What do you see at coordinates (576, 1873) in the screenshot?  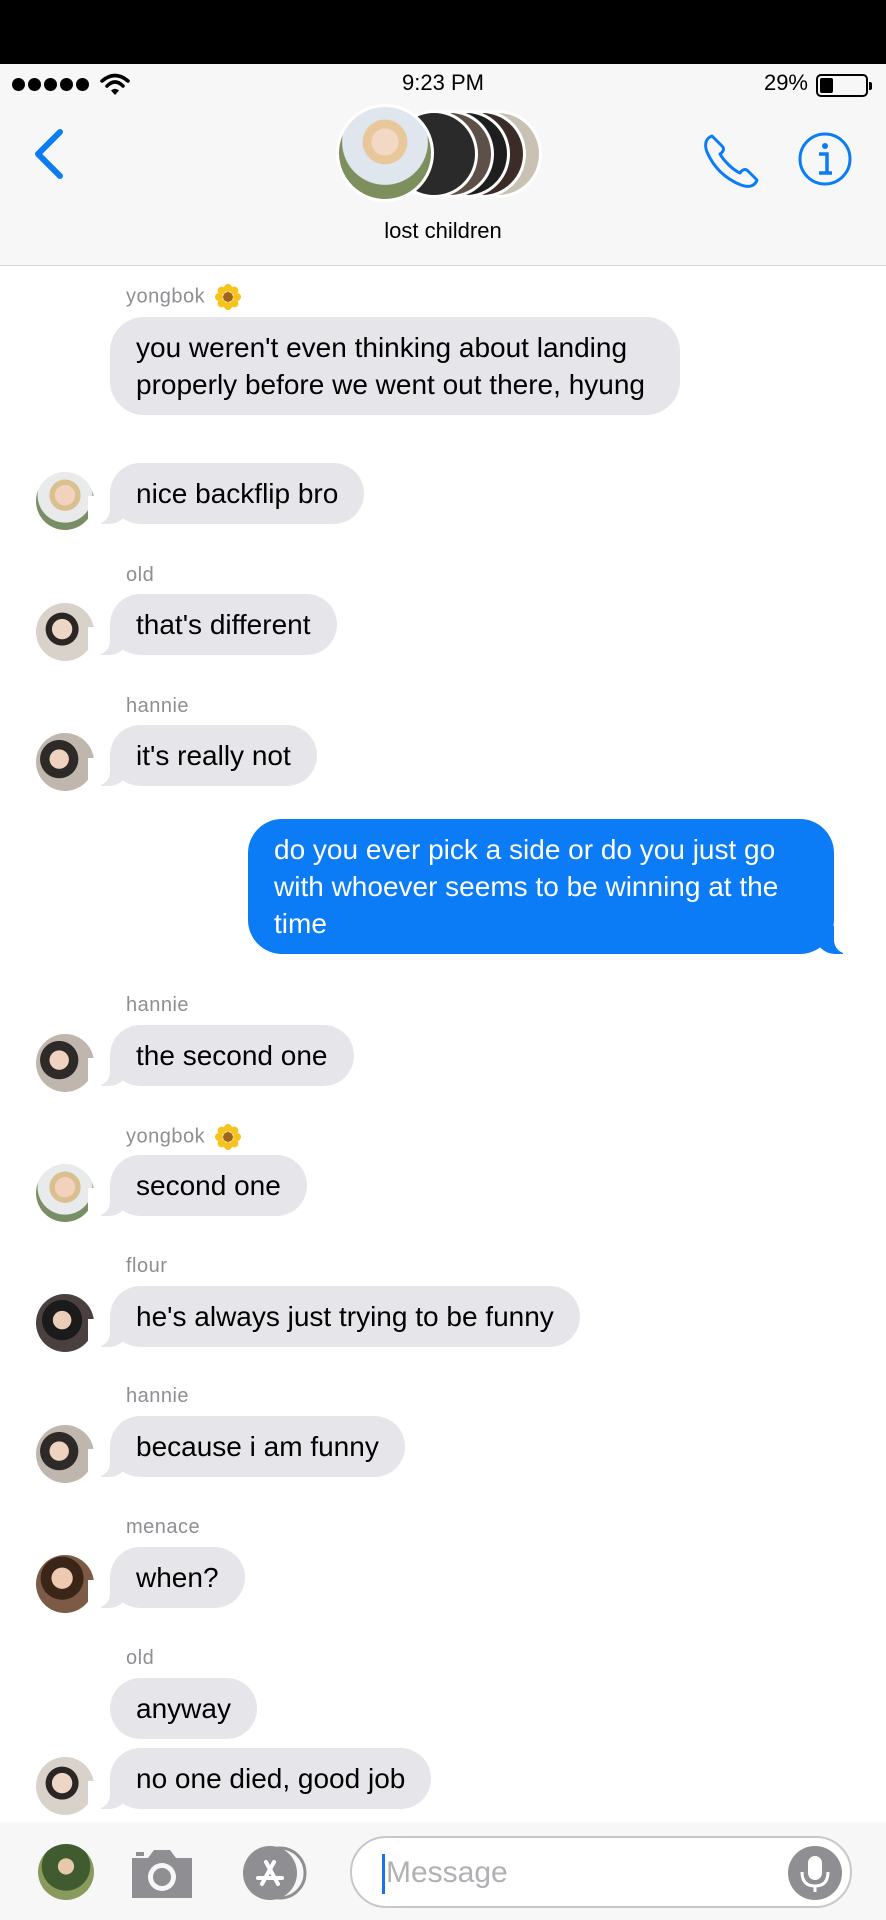 I see `message-input` at bounding box center [576, 1873].